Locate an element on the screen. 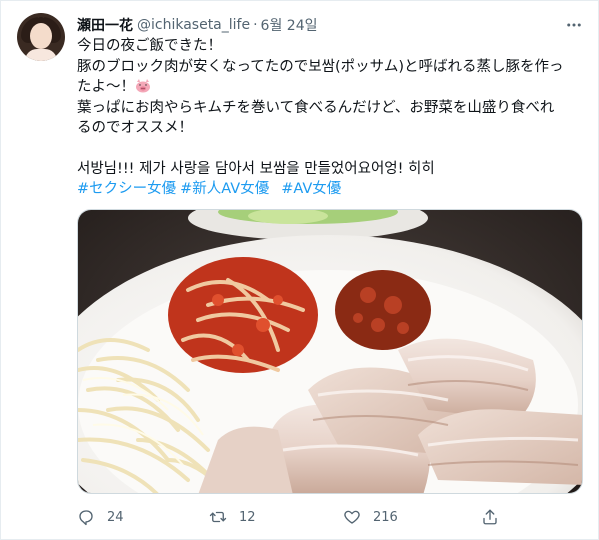 This screenshot has height=540, width=599. retweet-button: 12 is located at coordinates (232, 517).